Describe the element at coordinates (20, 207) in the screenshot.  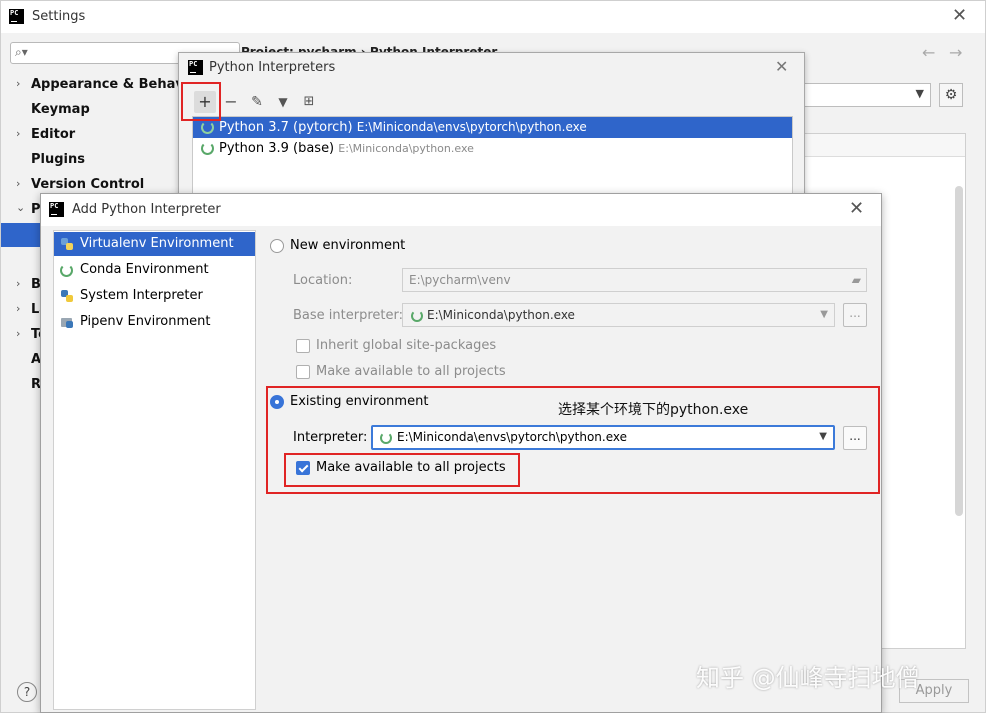
I see `collapse-arrow-icon: ⌄` at that location.